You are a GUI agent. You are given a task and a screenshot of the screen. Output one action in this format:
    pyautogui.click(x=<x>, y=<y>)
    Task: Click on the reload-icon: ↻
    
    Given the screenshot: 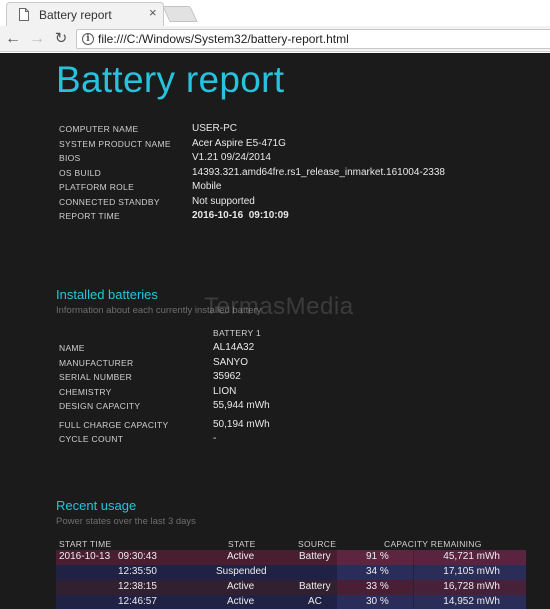 What is the action you would take?
    pyautogui.click(x=61, y=39)
    